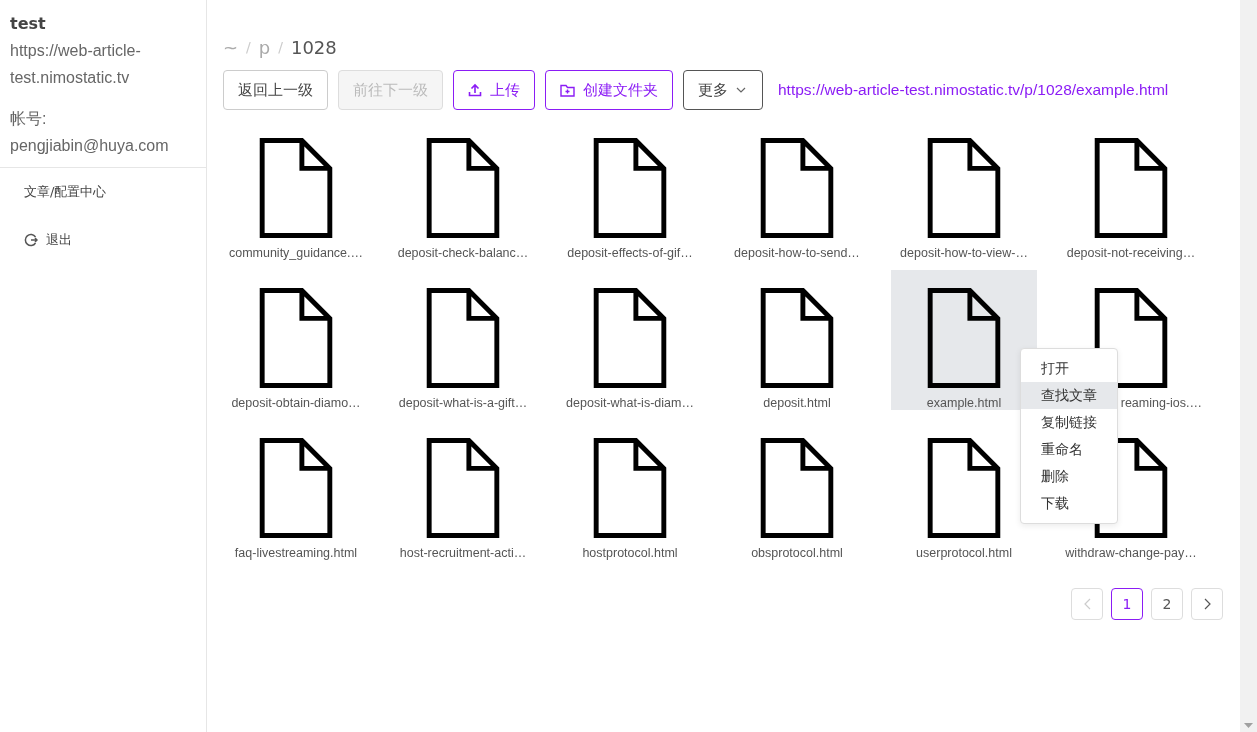  I want to click on toolbar-button: 创建文件夹, so click(609, 90).